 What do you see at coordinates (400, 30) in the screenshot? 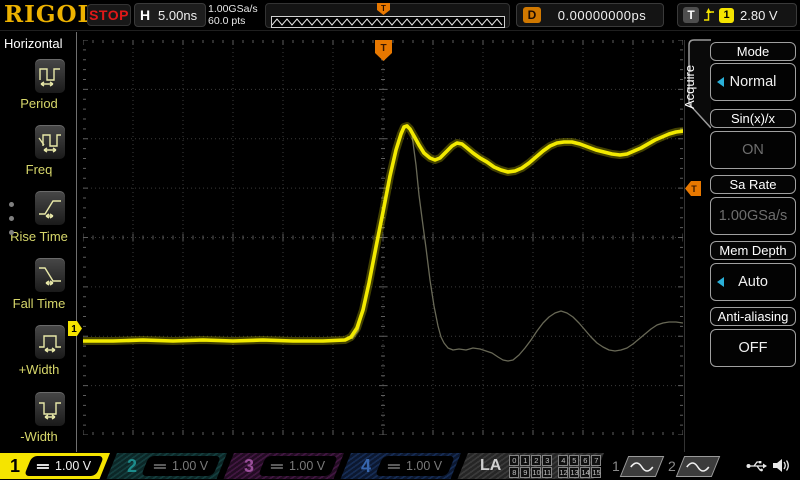
I see `topbar-divider` at bounding box center [400, 30].